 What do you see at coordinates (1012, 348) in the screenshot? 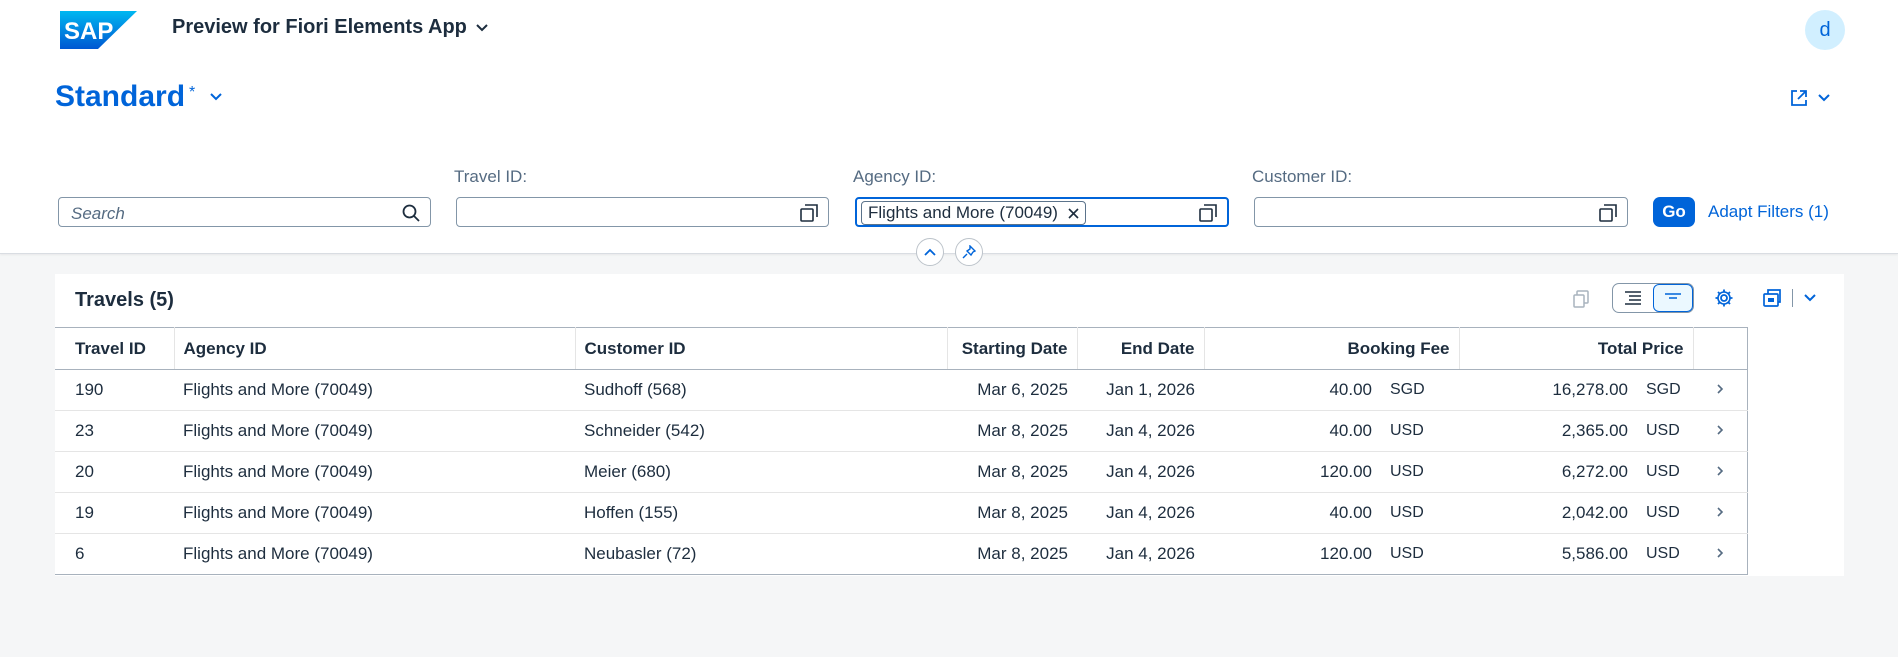
I see `column-header: Starting Date` at bounding box center [1012, 348].